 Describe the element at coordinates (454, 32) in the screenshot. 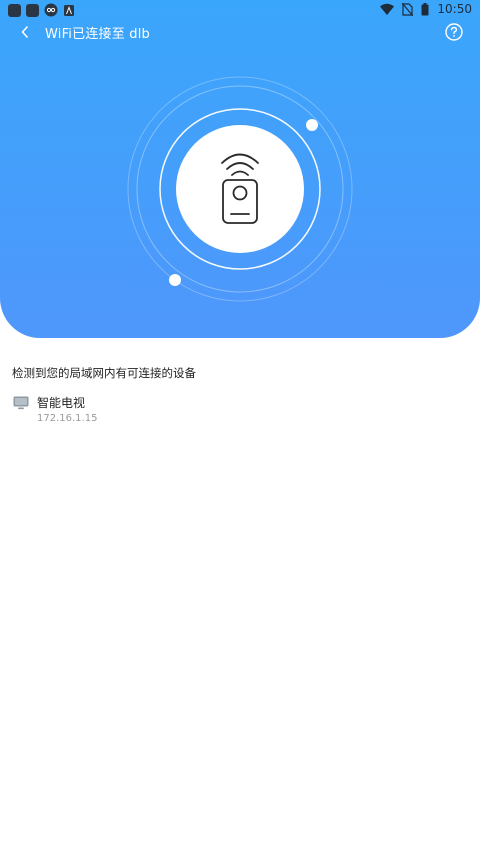

I see `help-circle-icon` at that location.